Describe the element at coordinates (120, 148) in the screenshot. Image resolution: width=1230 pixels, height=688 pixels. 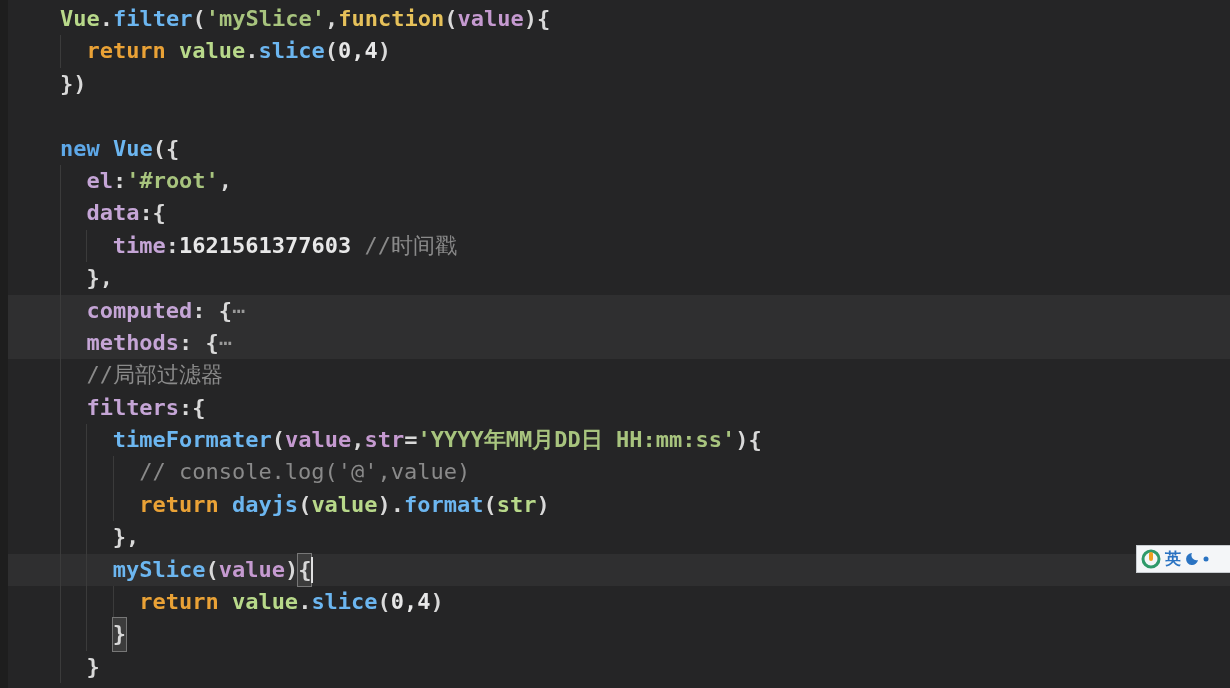
I see `code-line: new Vue({` at that location.